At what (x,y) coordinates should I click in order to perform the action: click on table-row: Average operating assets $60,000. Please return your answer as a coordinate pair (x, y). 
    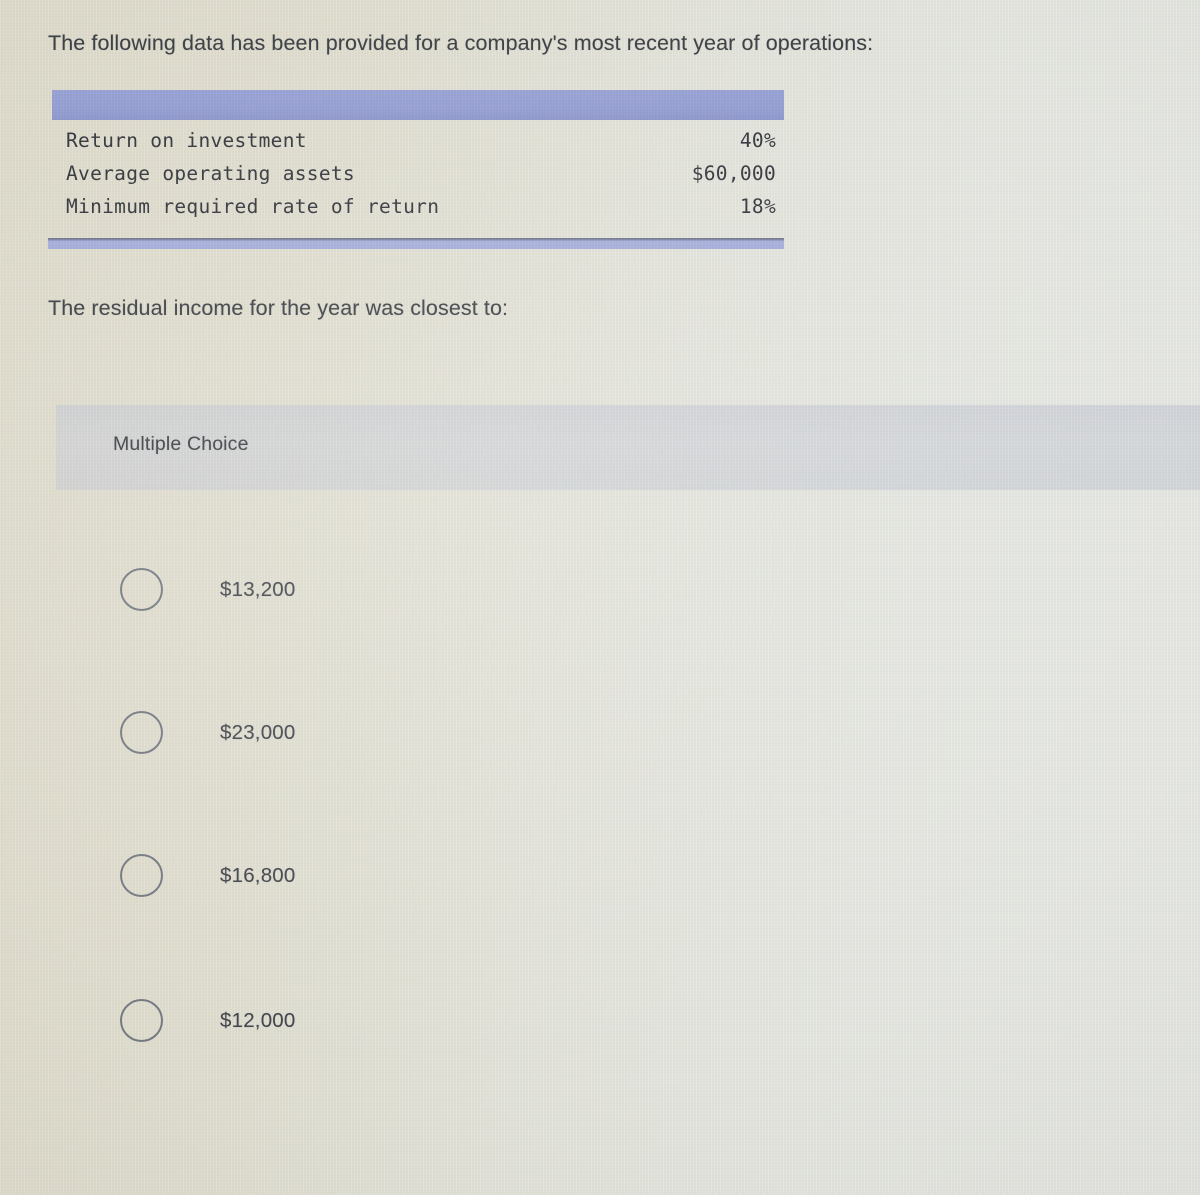
    Looking at the image, I should click on (421, 178).